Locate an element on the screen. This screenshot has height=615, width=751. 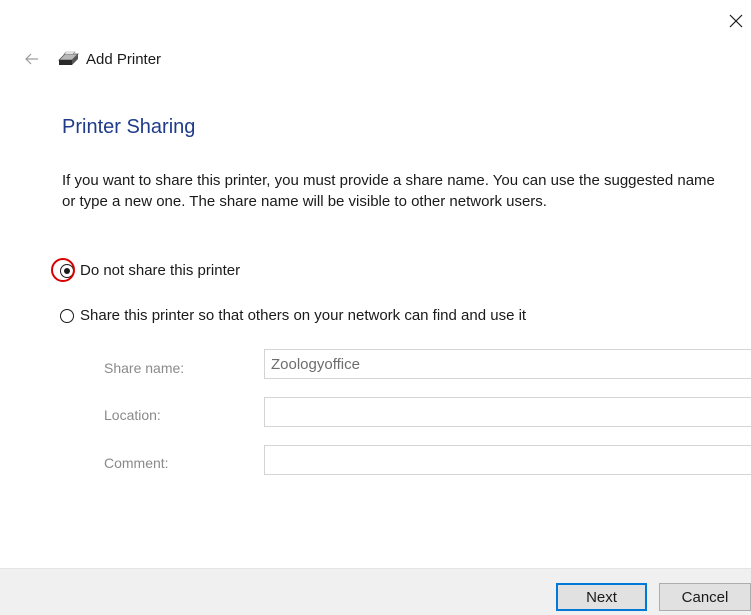
dialog-header: Add Printer is located at coordinates (91, 59).